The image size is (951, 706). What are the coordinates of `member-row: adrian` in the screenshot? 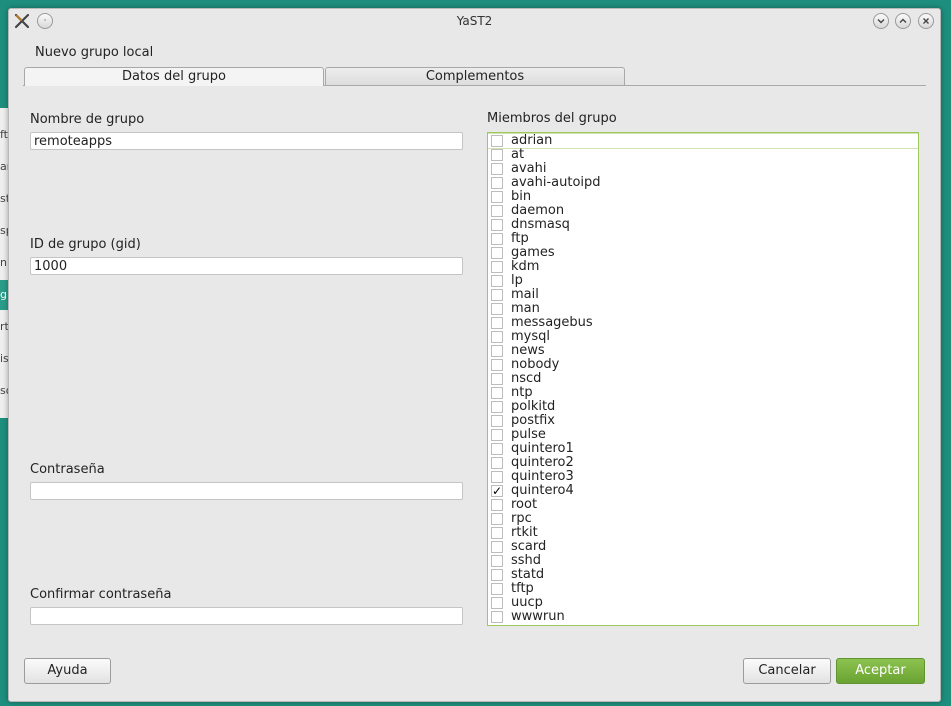 It's located at (703, 141).